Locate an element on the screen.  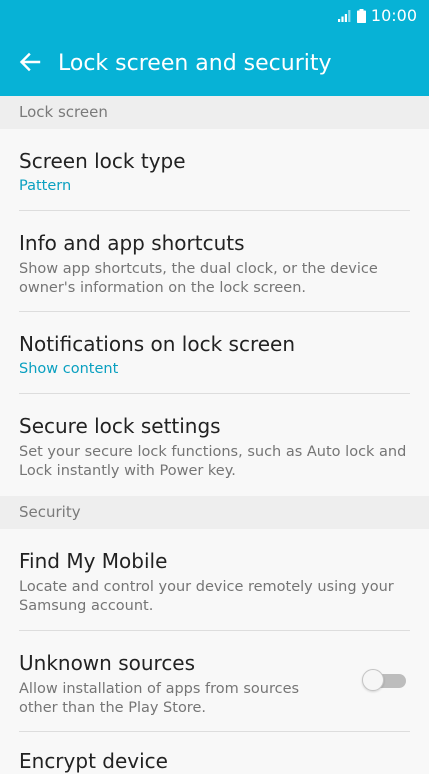
setting-title: Screen lock type is located at coordinates (102, 161).